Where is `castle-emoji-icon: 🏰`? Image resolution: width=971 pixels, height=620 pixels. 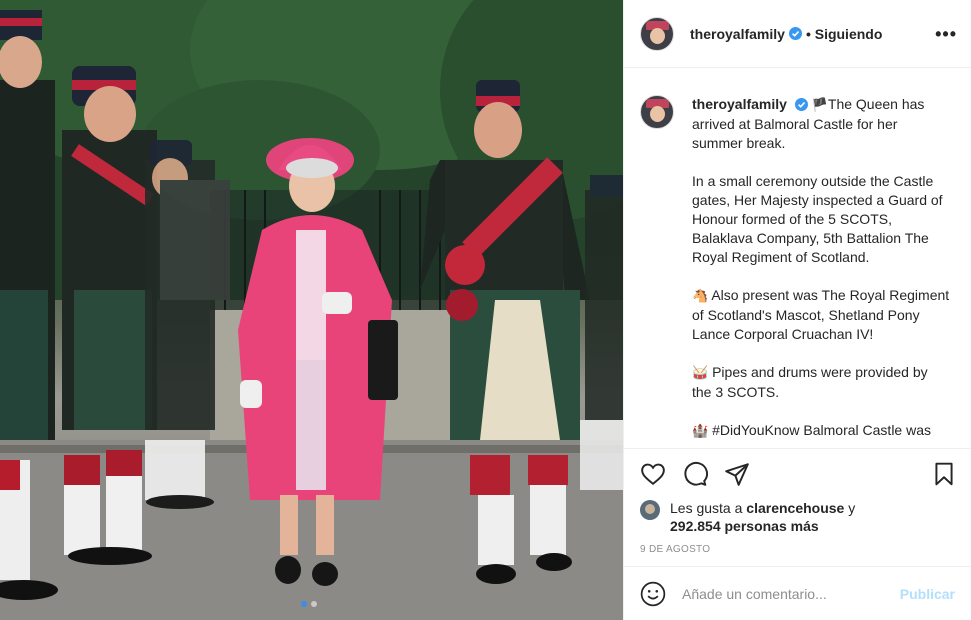 castle-emoji-icon: 🏰 is located at coordinates (700, 431).